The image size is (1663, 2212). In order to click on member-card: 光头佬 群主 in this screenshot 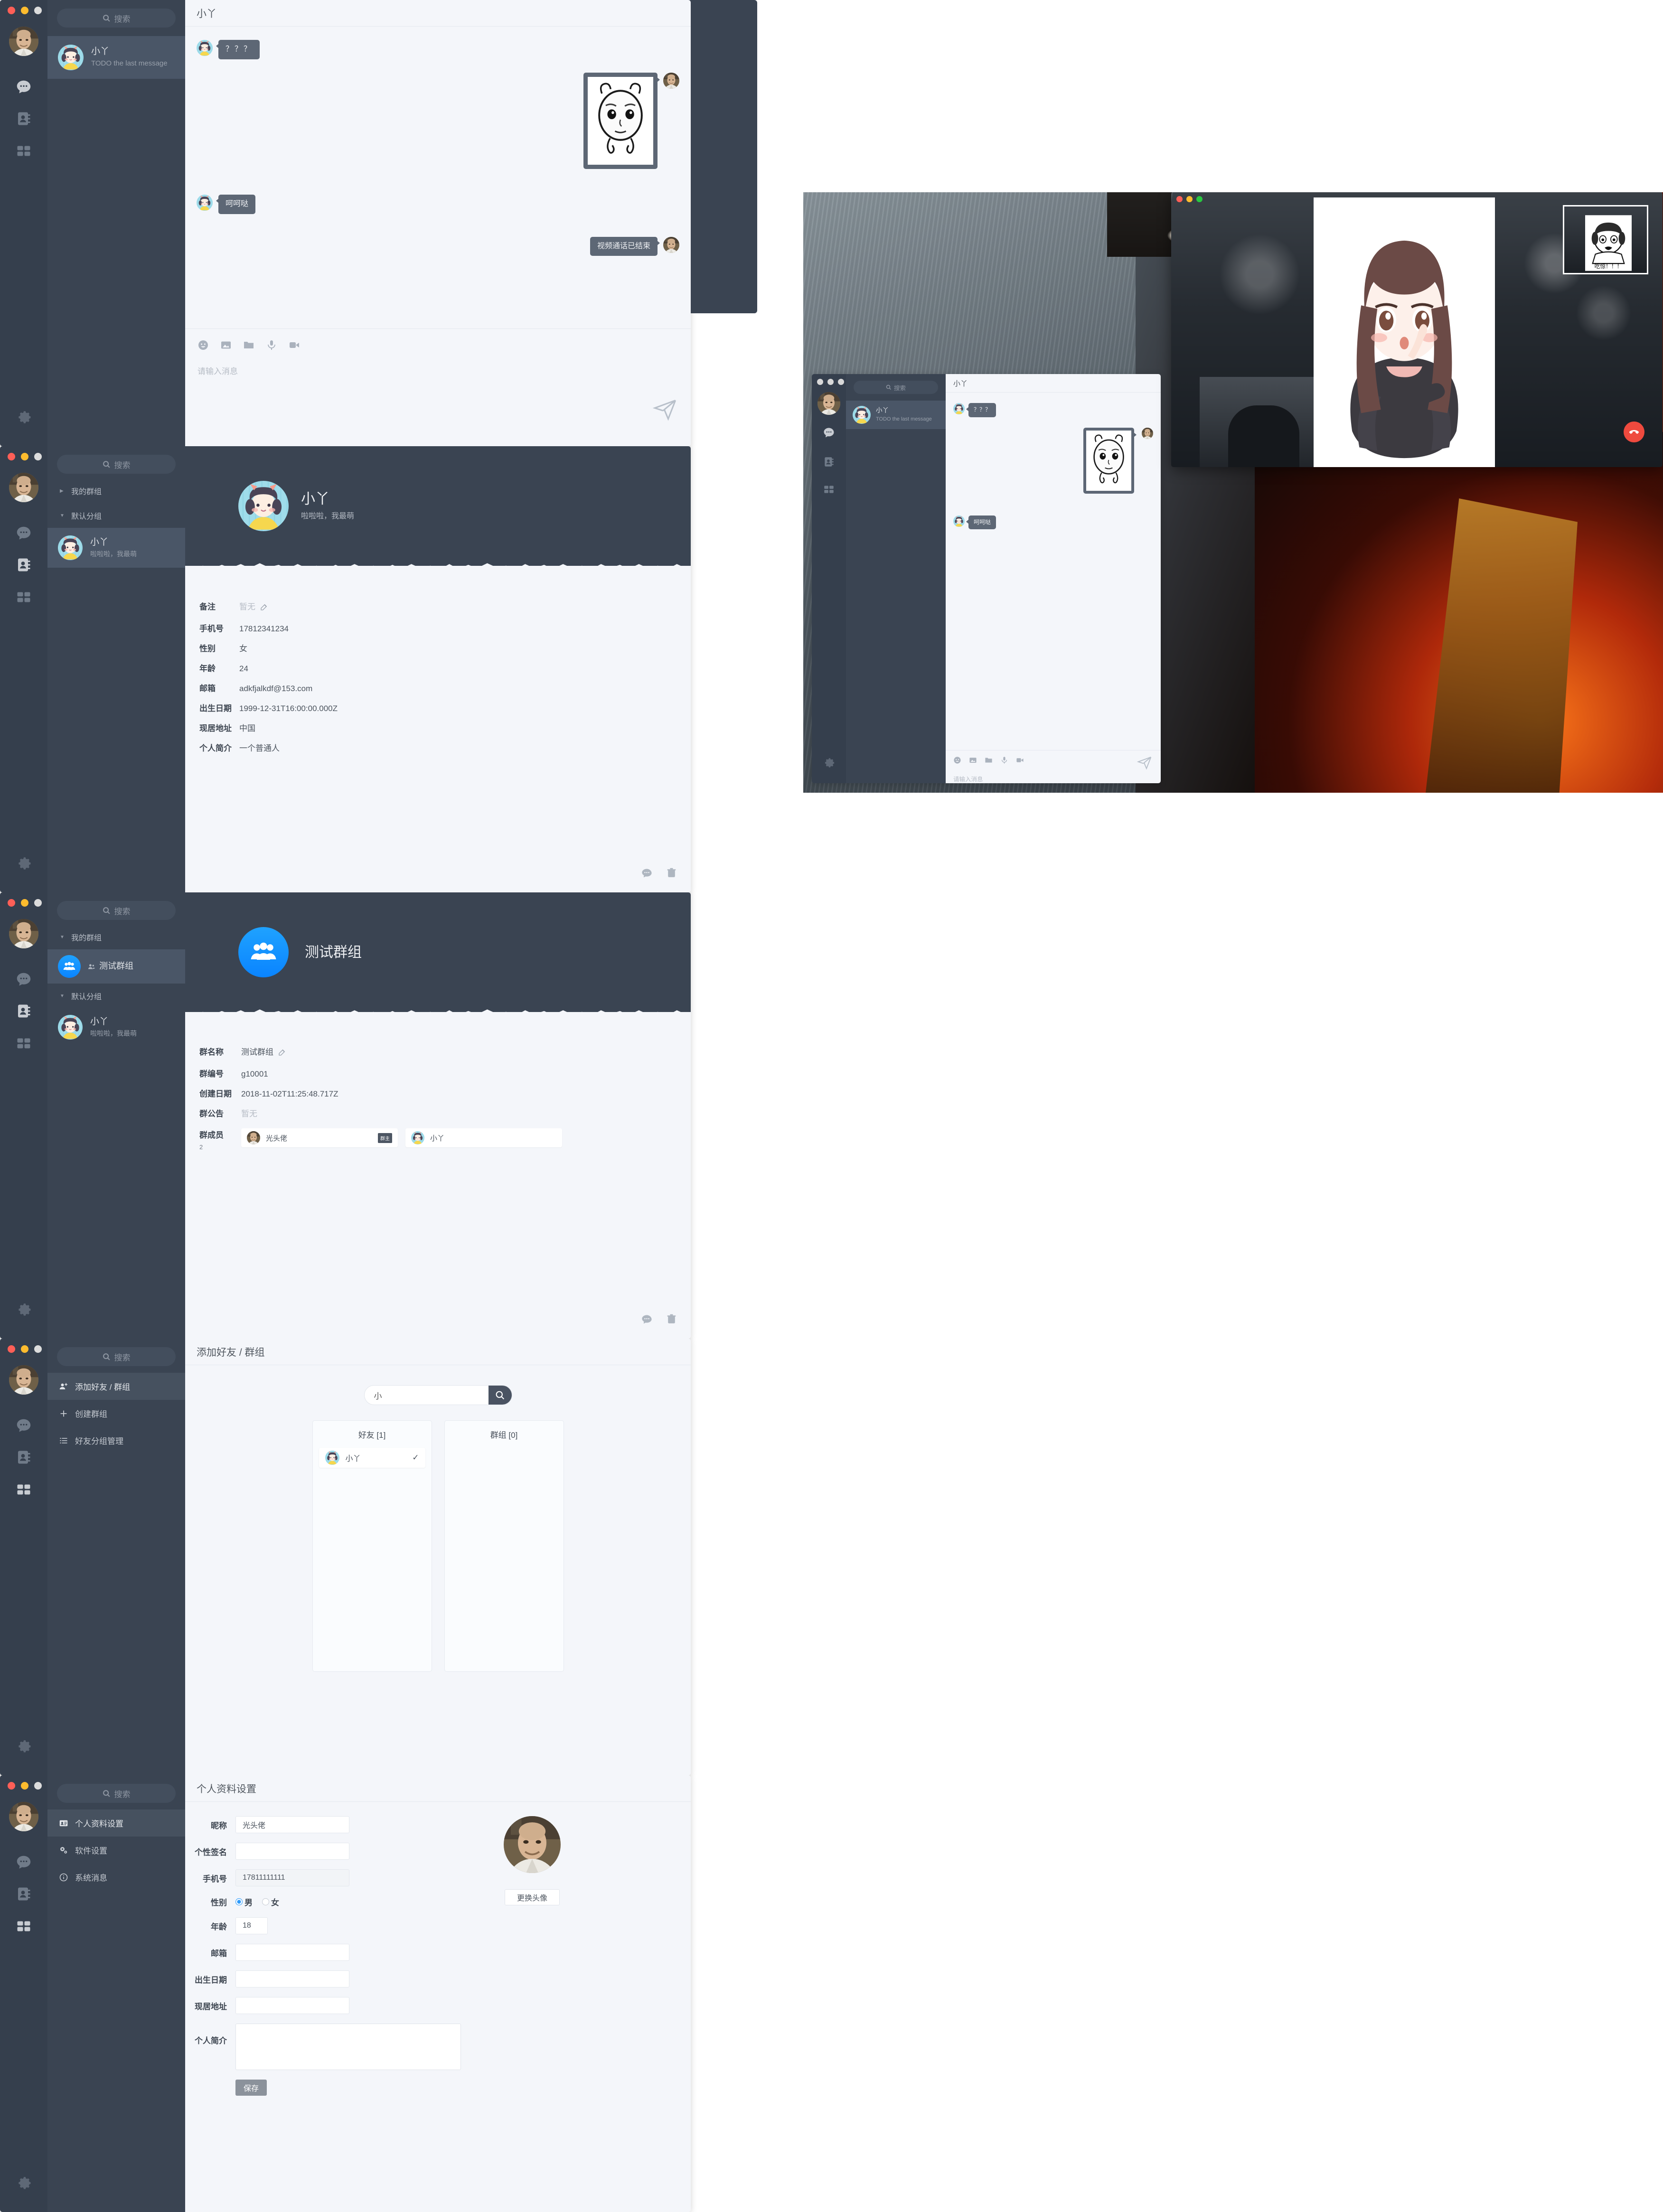, I will do `click(319, 1137)`.